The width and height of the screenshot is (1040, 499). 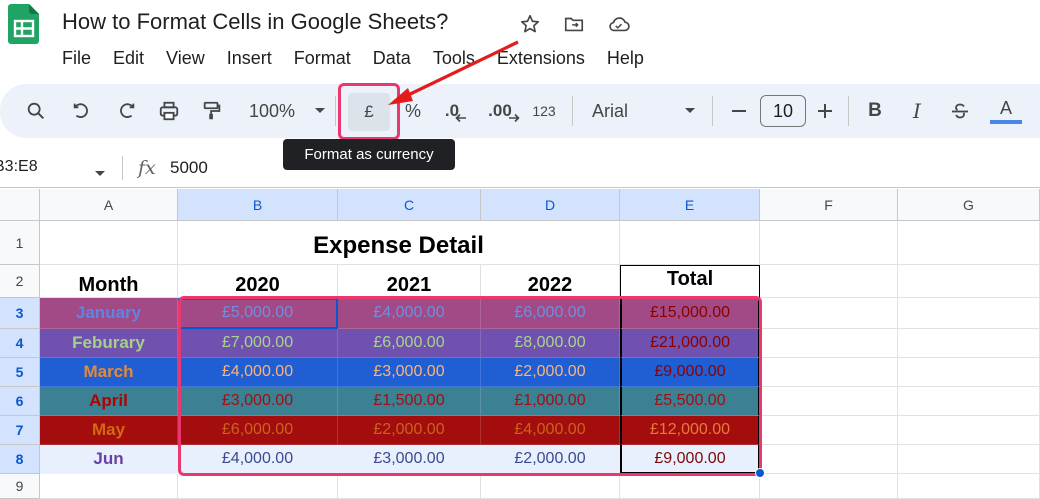 I want to click on column-label-2022: 2022, so click(x=550, y=281).